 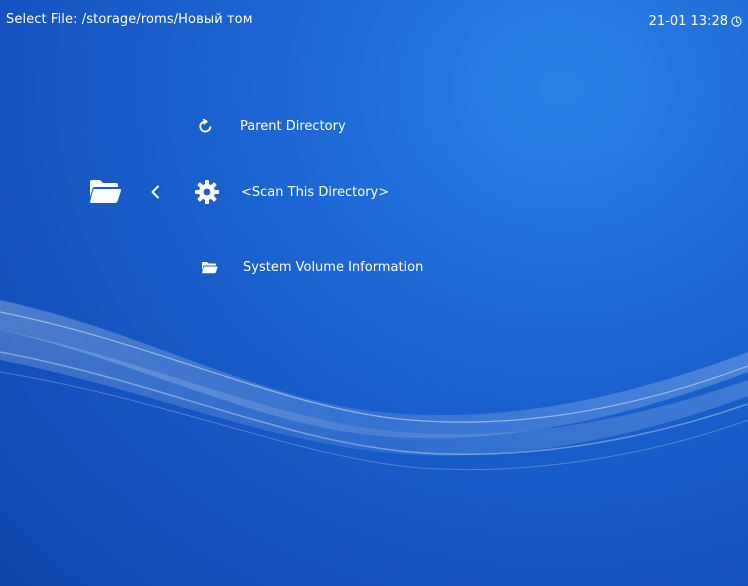 I want to click on clock-time: 21-01 13:28, so click(x=688, y=21).